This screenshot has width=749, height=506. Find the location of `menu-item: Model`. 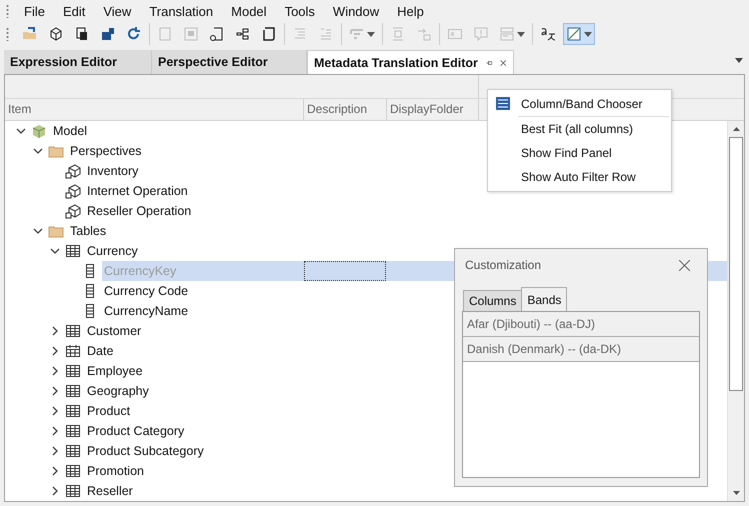

menu-item: Model is located at coordinates (249, 11).